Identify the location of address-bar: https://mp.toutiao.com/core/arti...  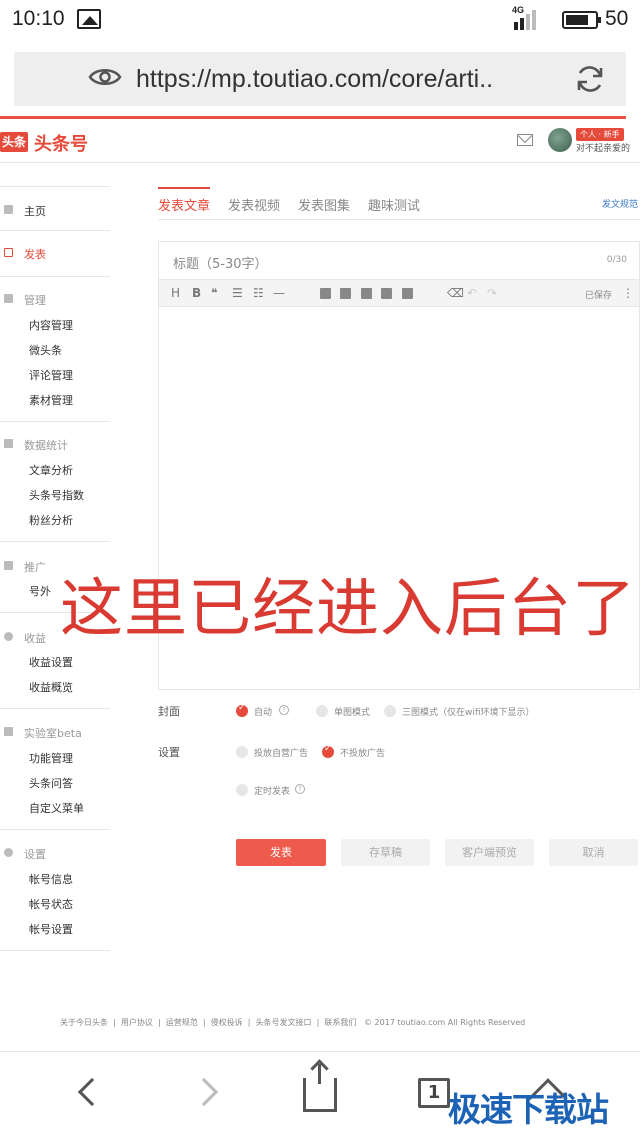
(320, 79).